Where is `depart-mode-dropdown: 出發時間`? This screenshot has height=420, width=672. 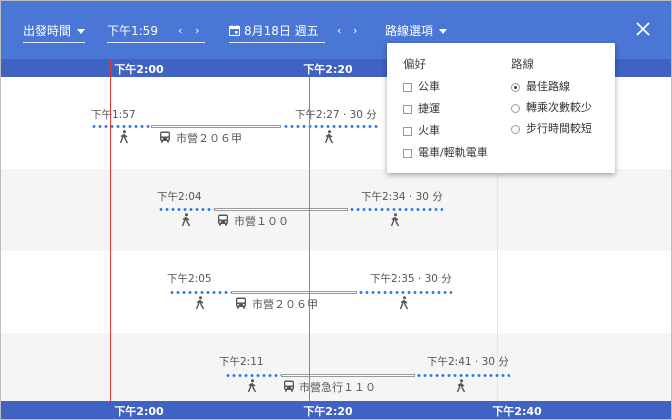 depart-mode-dropdown: 出發時間 is located at coordinates (54, 32).